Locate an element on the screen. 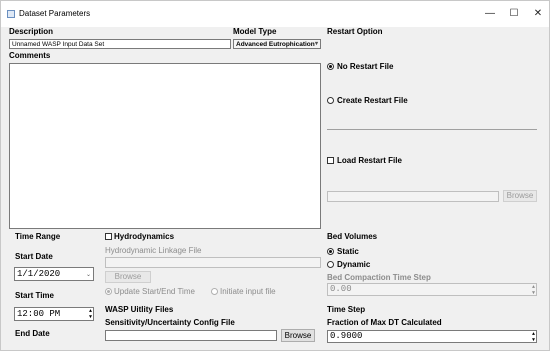 The image size is (550, 351). hydrodynamics-checkbox is located at coordinates (108, 236).